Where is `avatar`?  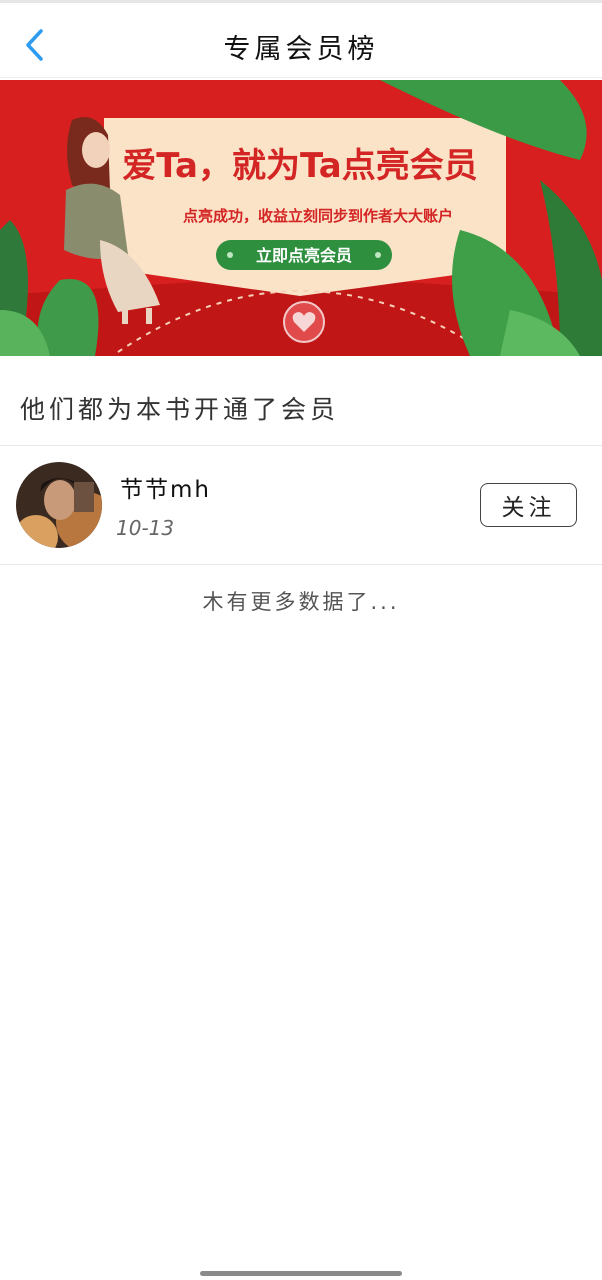 avatar is located at coordinates (59, 505).